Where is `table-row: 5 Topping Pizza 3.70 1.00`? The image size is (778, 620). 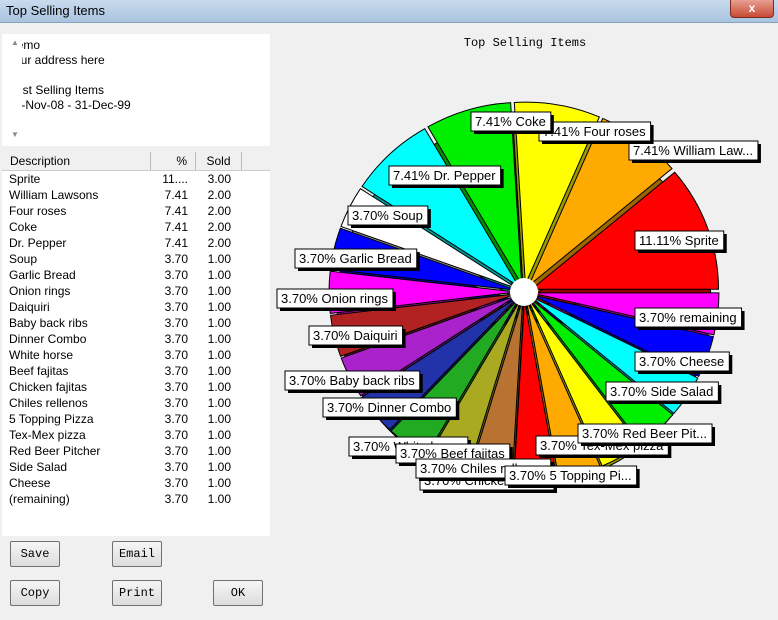
table-row: 5 Topping Pizza 3.70 1.00 is located at coordinates (136, 420).